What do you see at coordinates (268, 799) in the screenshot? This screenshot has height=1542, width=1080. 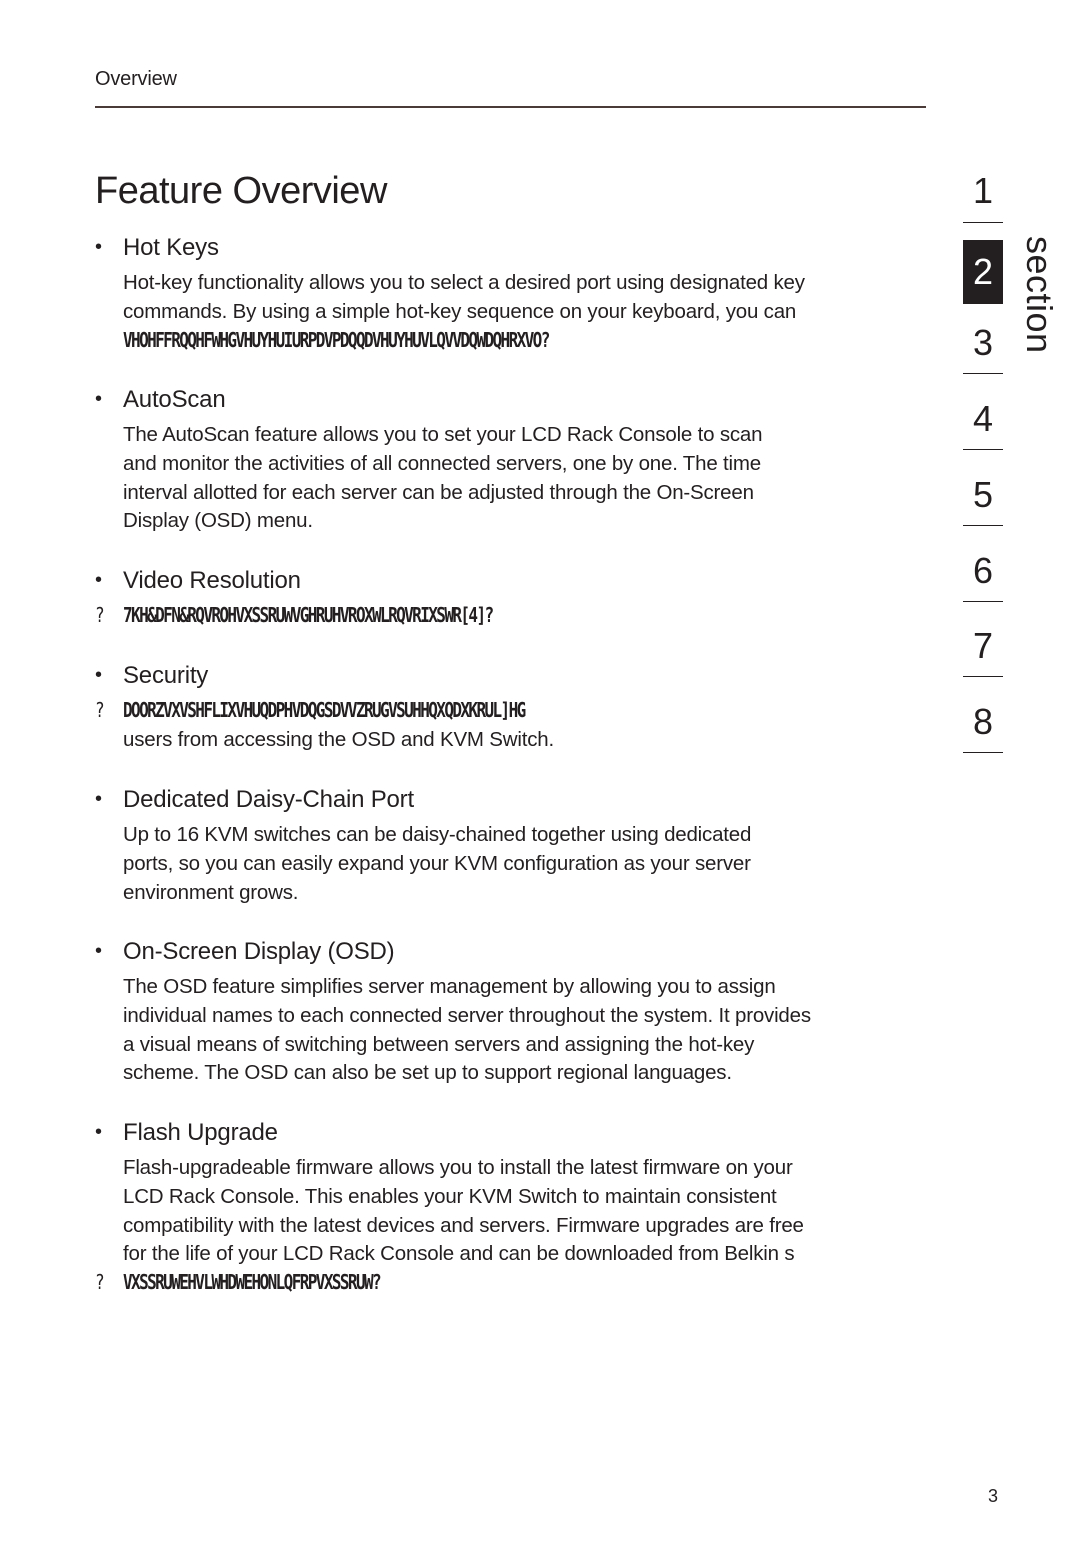 I see `feature-title: Dedicated Daisy-Chain Port` at bounding box center [268, 799].